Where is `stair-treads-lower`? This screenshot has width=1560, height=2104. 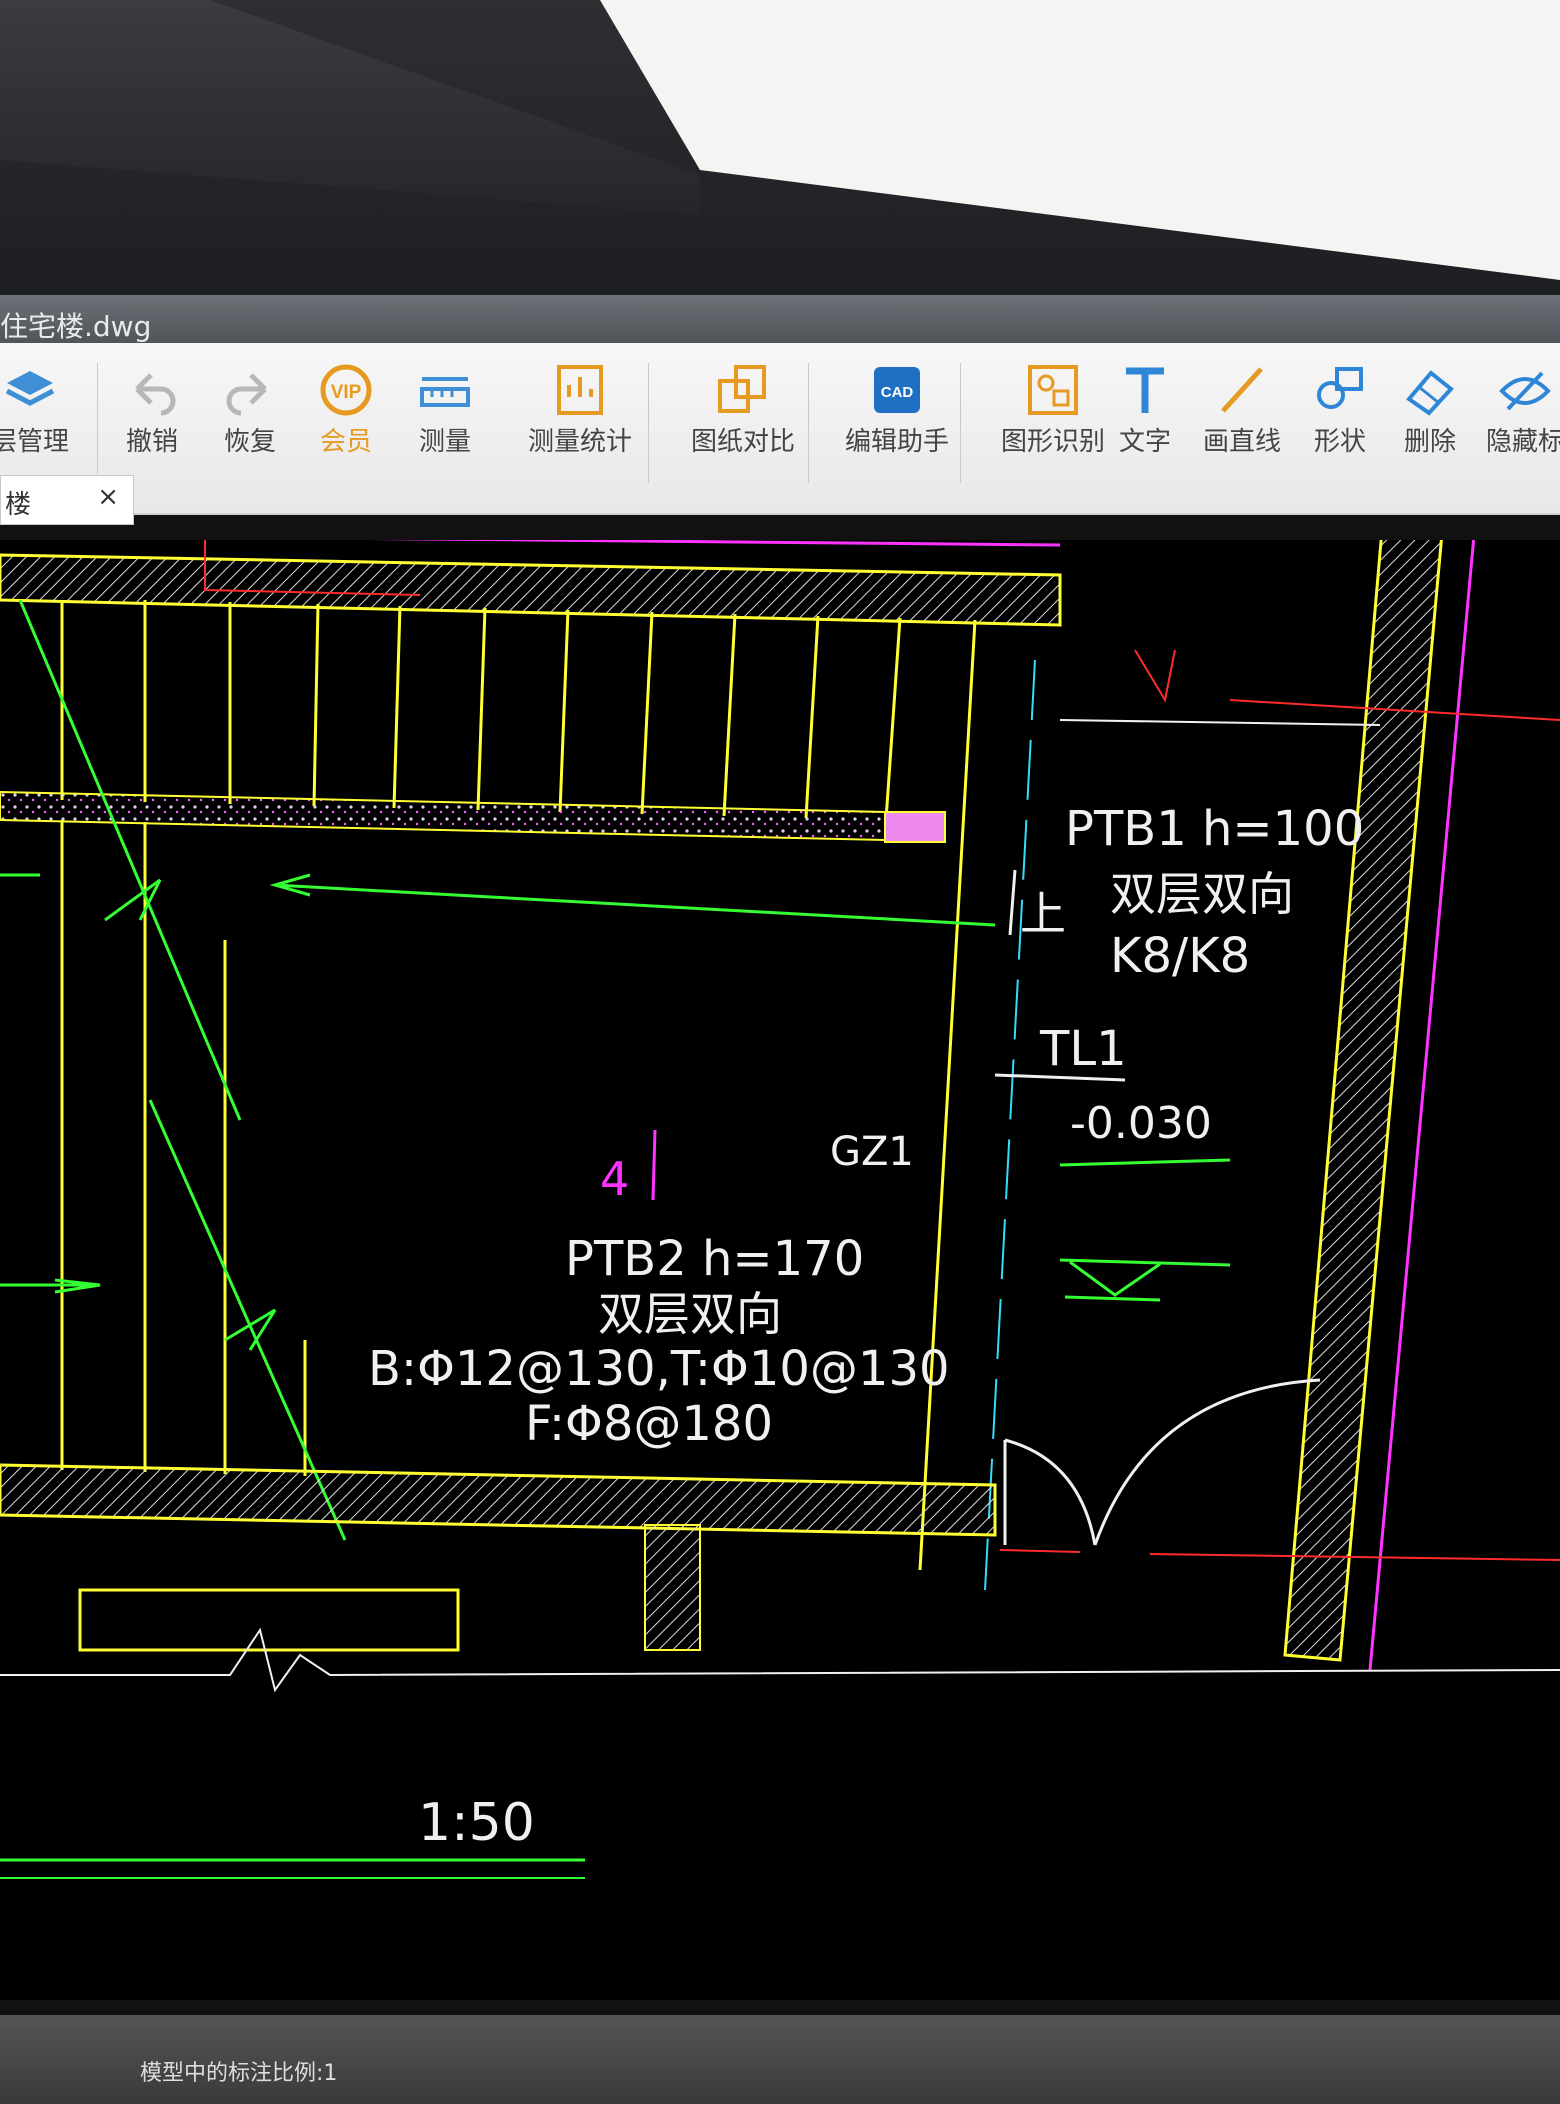 stair-treads-lower is located at coordinates (183, 1148).